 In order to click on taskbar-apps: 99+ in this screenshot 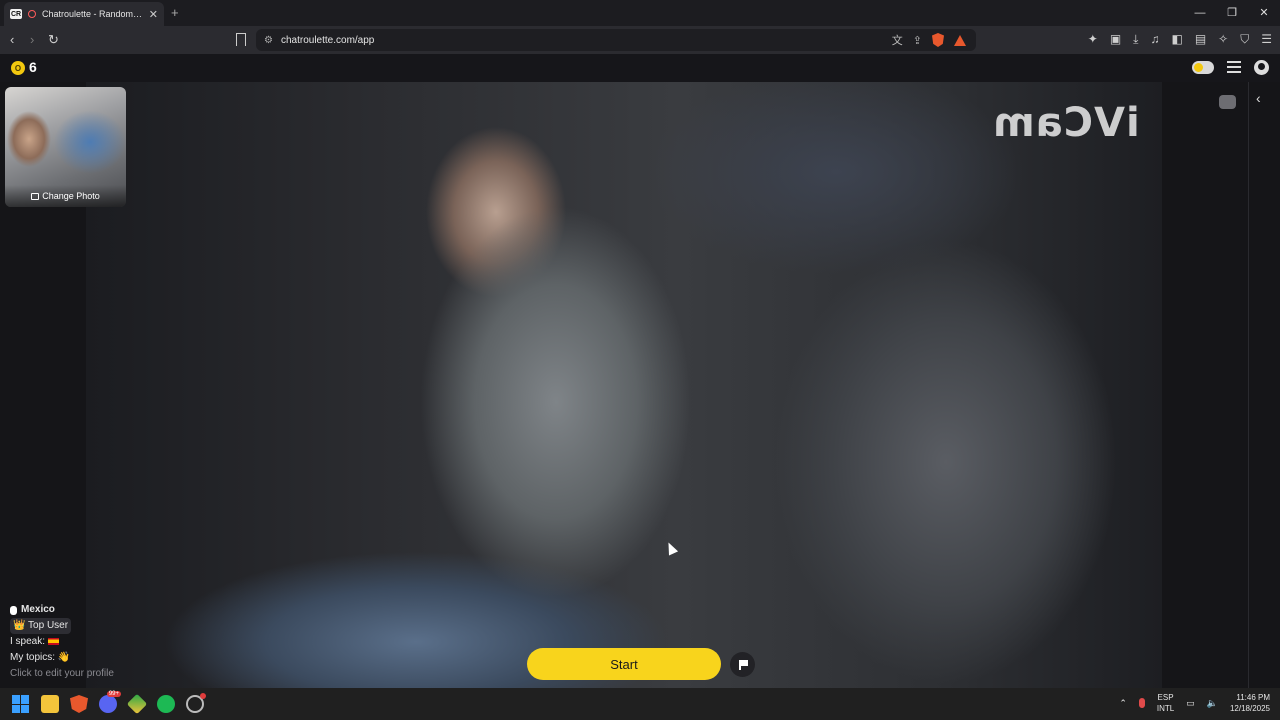, I will do `click(109, 703)`.